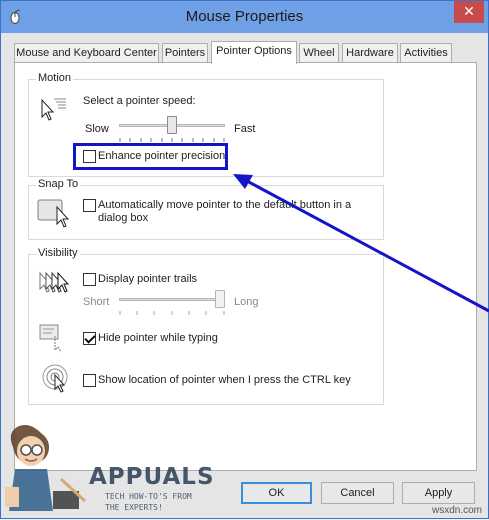 This screenshot has height=520, width=489. I want to click on appuals-tagline-line1: TECH HOW-TO'S FROM, so click(148, 496).